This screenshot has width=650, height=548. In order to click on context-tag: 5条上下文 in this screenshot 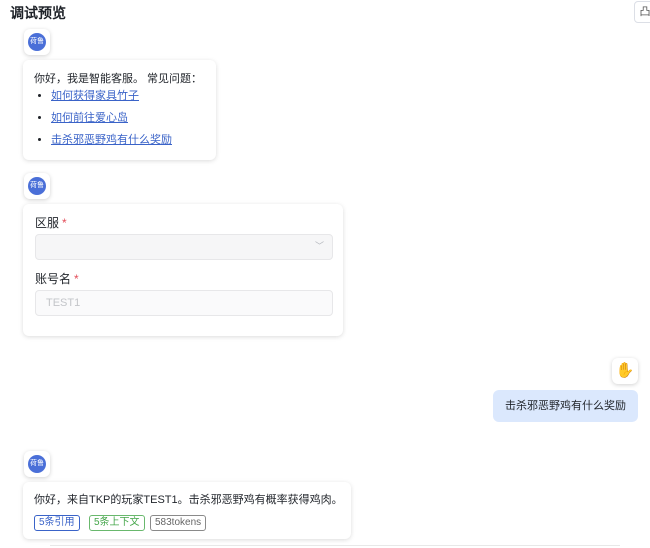, I will do `click(117, 523)`.